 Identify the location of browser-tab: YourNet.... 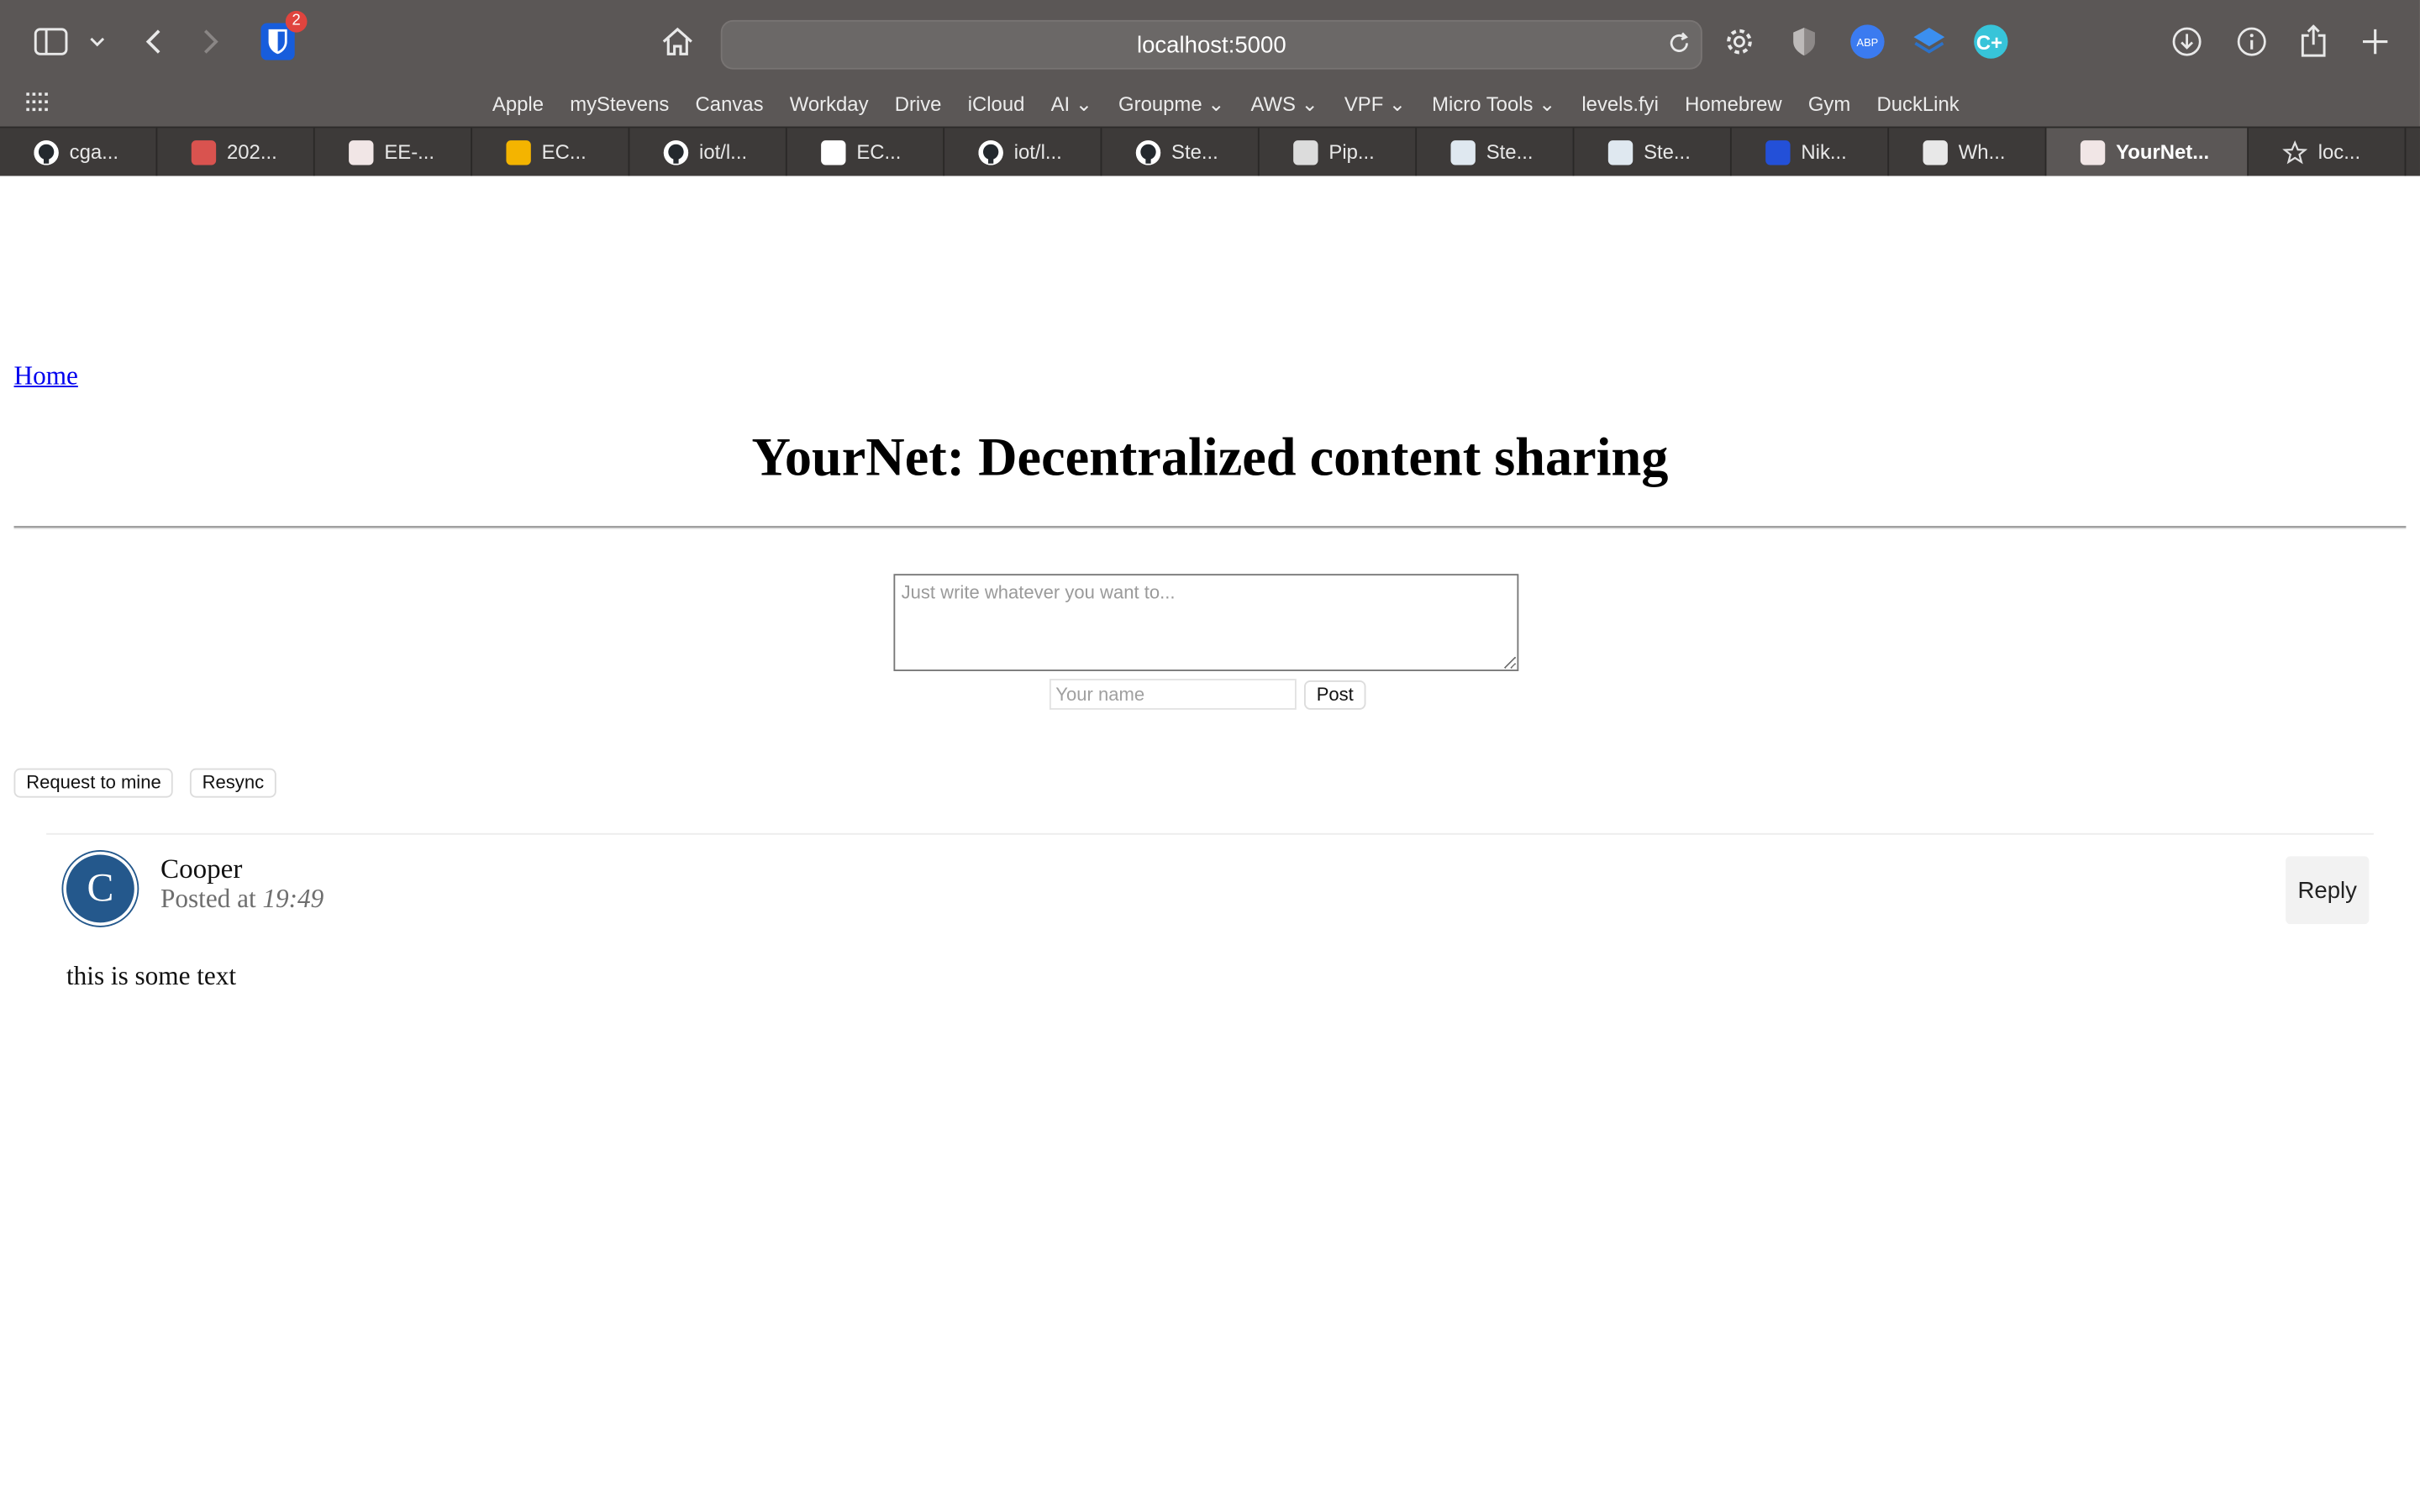
(2147, 152).